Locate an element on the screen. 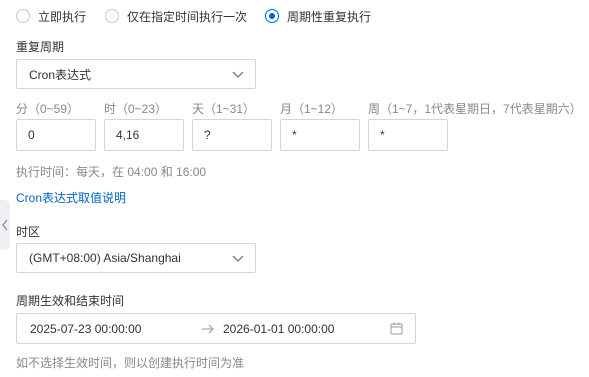 The height and width of the screenshot is (377, 589). day-input-value: ? is located at coordinates (207, 135).